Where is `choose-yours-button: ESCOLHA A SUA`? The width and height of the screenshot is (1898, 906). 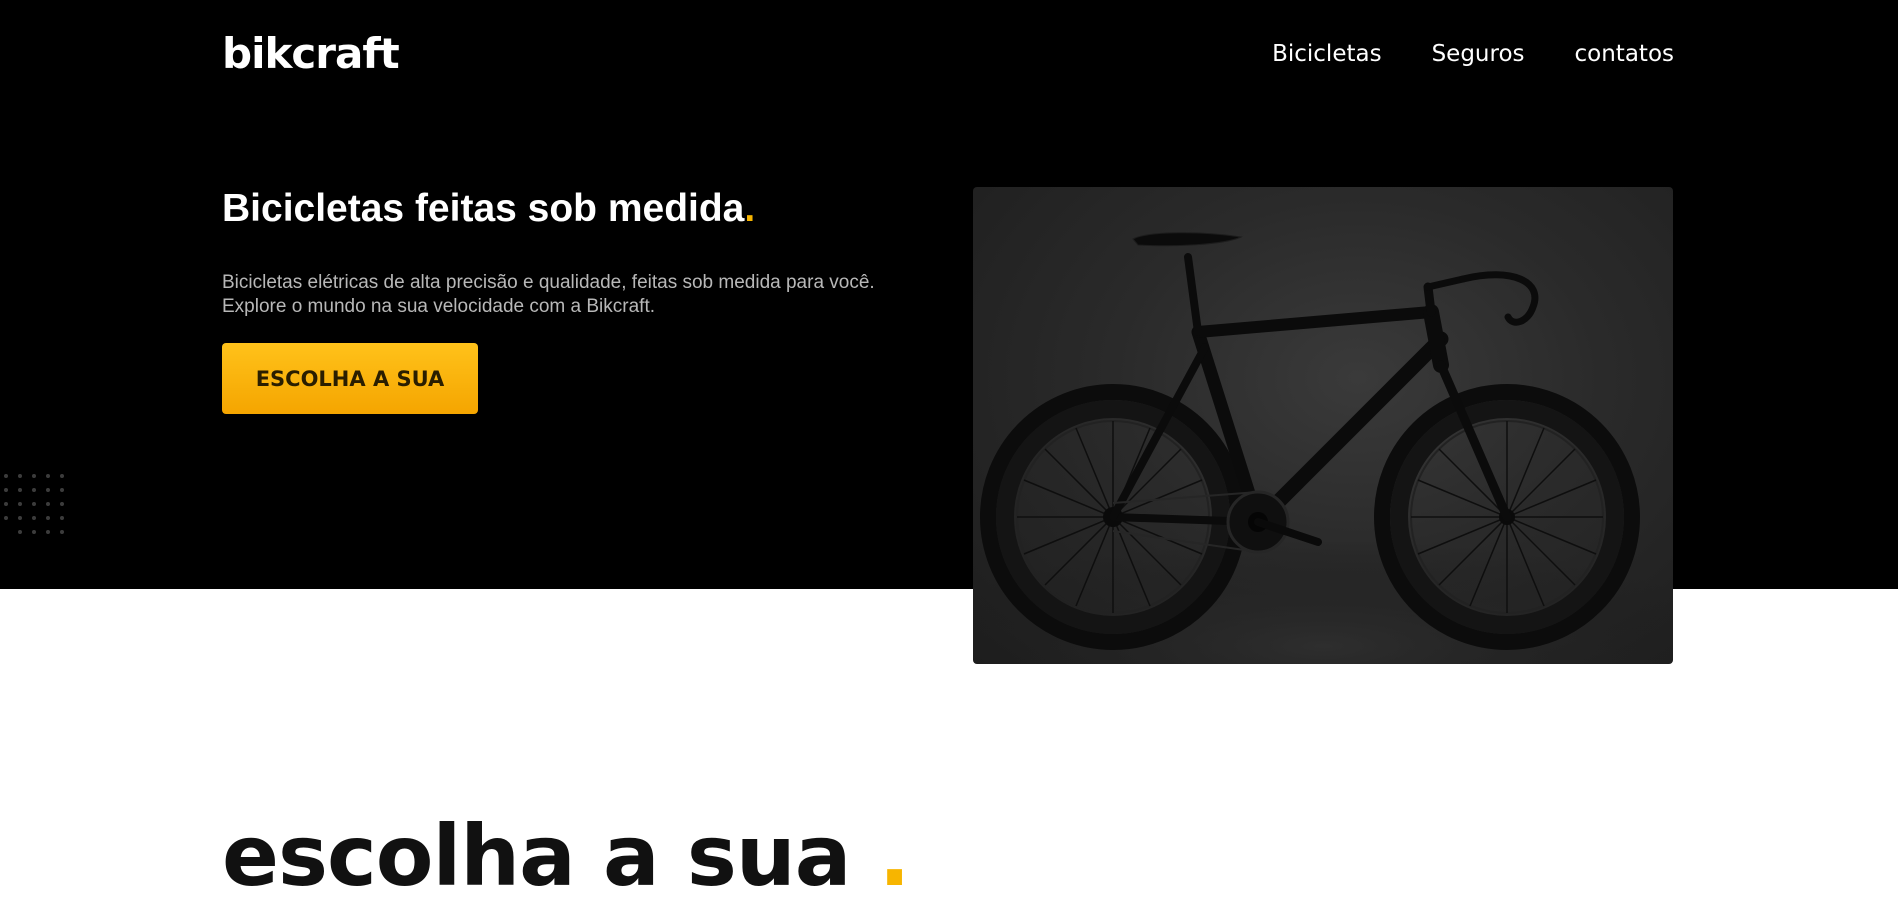
choose-yours-button: ESCOLHA A SUA is located at coordinates (350, 378).